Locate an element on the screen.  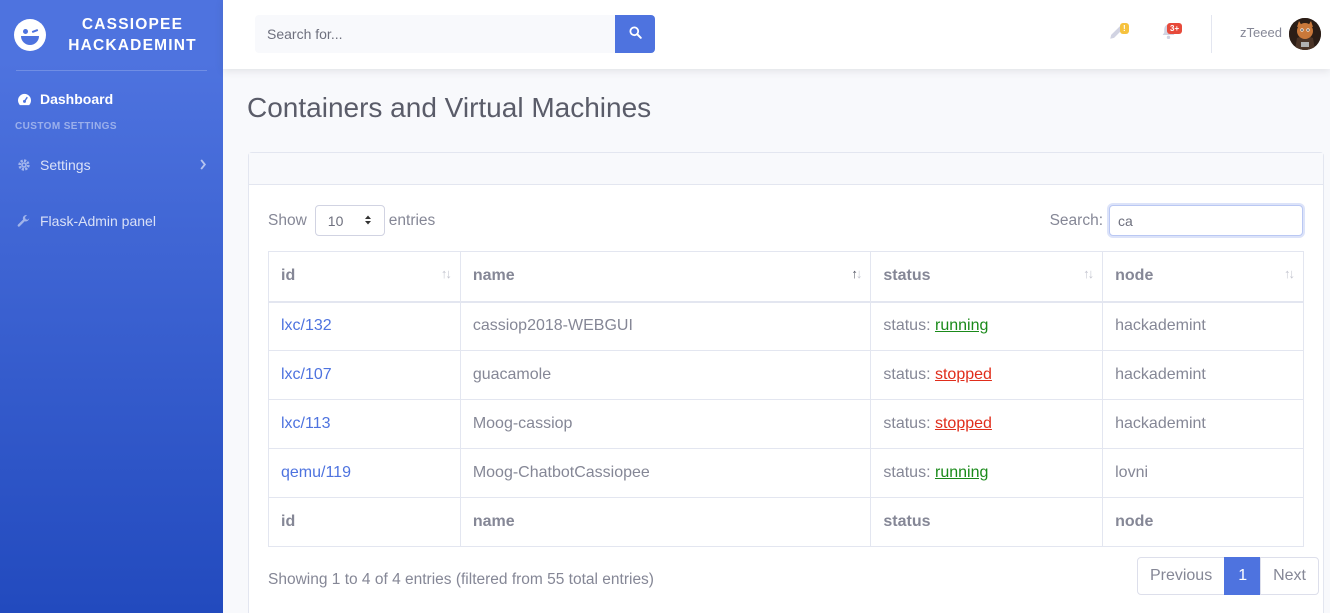
entries-length-select: 10 is located at coordinates (349, 220).